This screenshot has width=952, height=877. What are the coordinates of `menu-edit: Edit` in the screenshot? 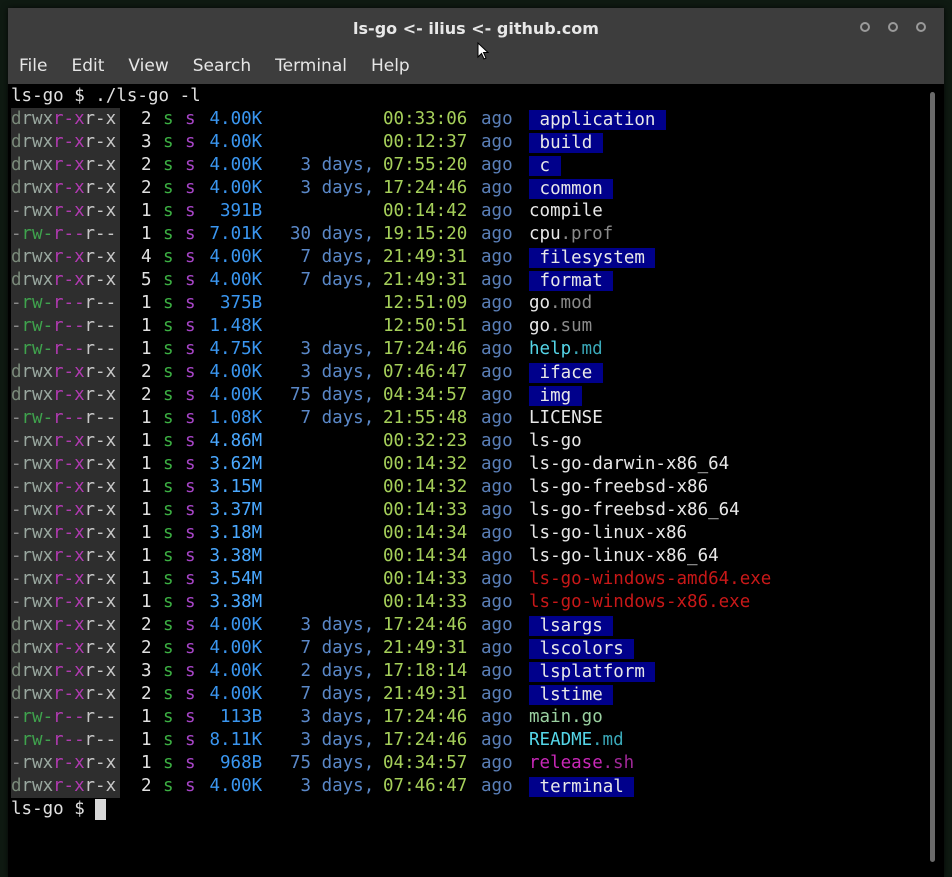 It's located at (87, 66).